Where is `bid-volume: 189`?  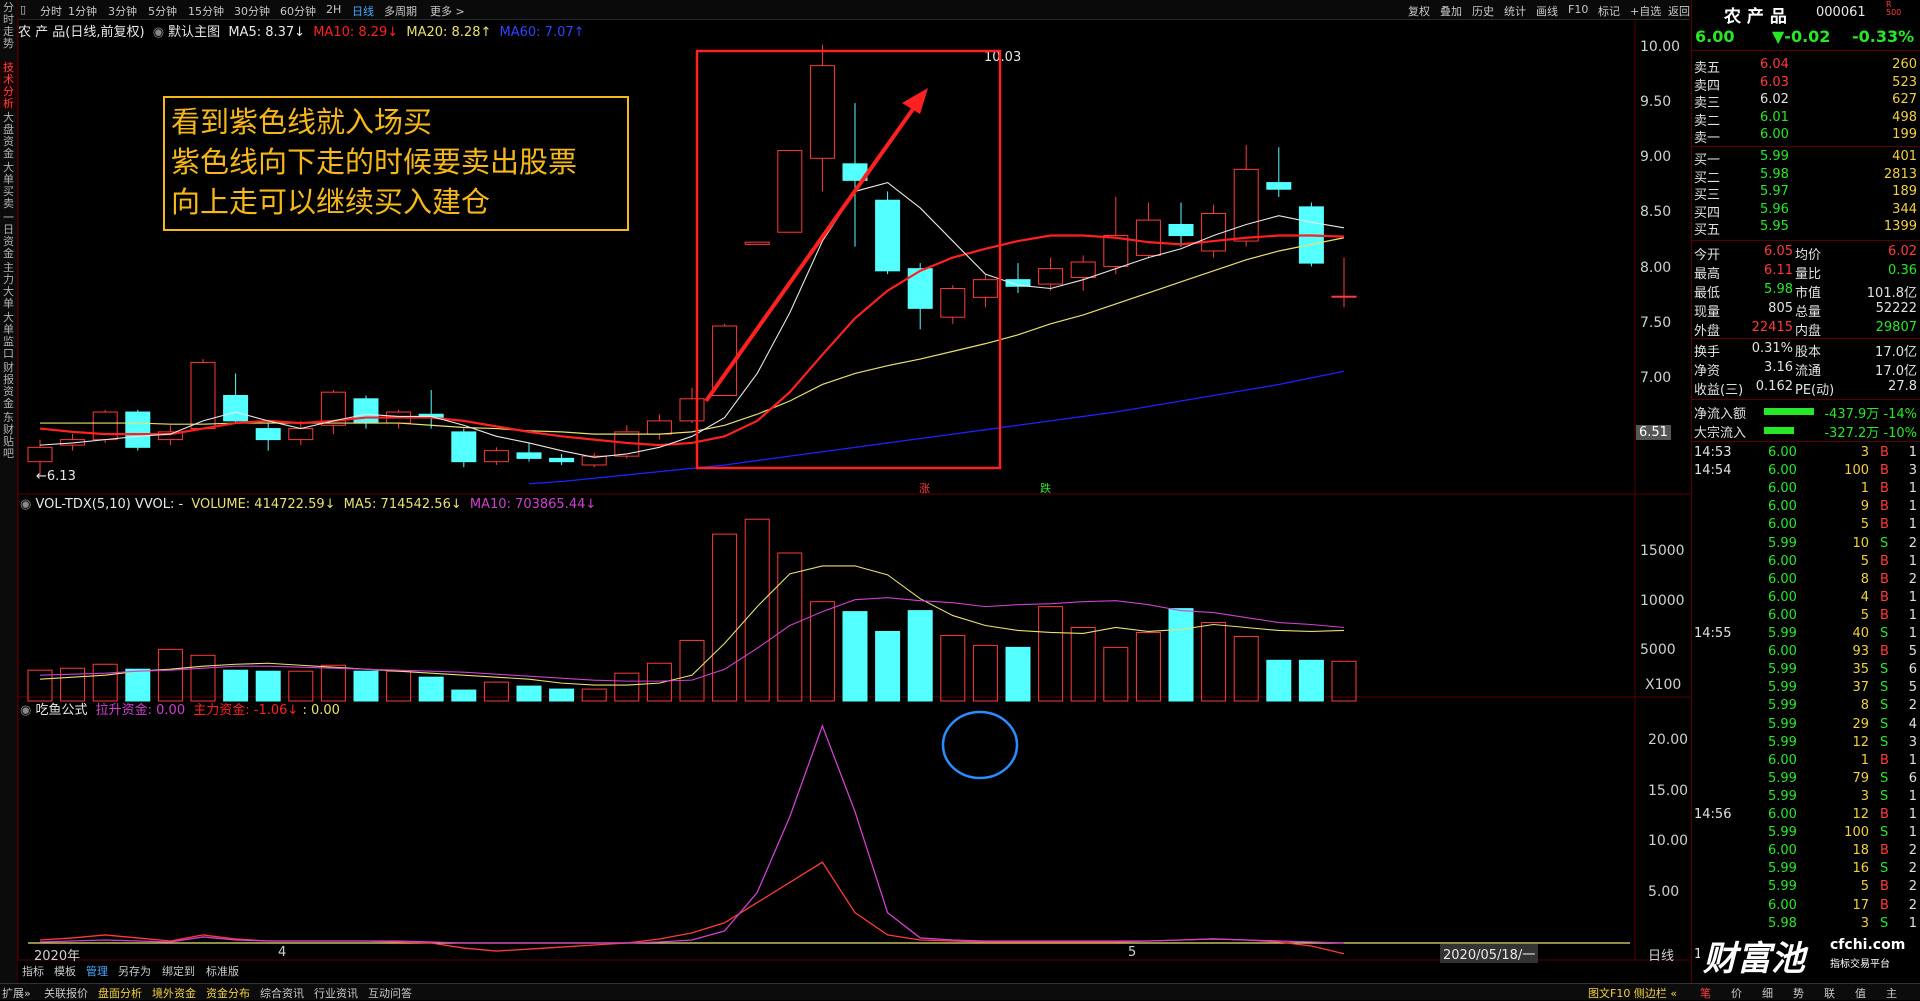
bid-volume: 189 is located at coordinates (1904, 191).